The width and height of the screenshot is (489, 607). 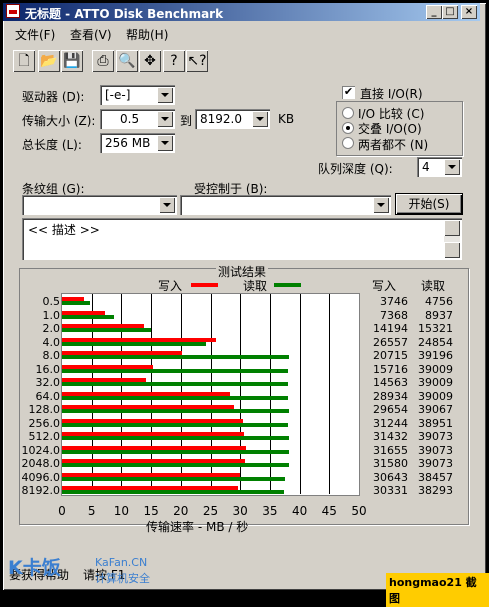 What do you see at coordinates (434, 12) in the screenshot?
I see `minimize-button: _` at bounding box center [434, 12].